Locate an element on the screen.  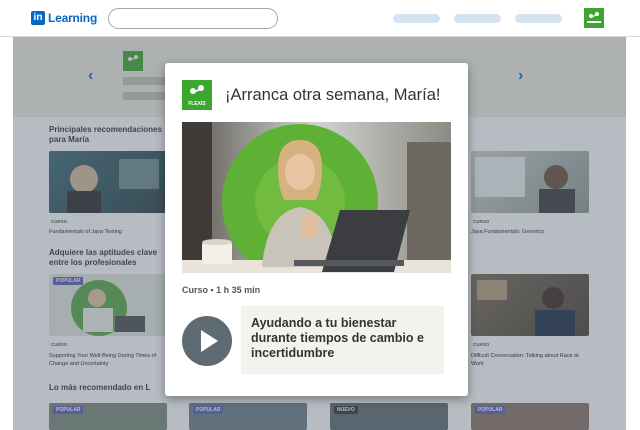
flexis-logo-icon is located at coordinates (594, 18).